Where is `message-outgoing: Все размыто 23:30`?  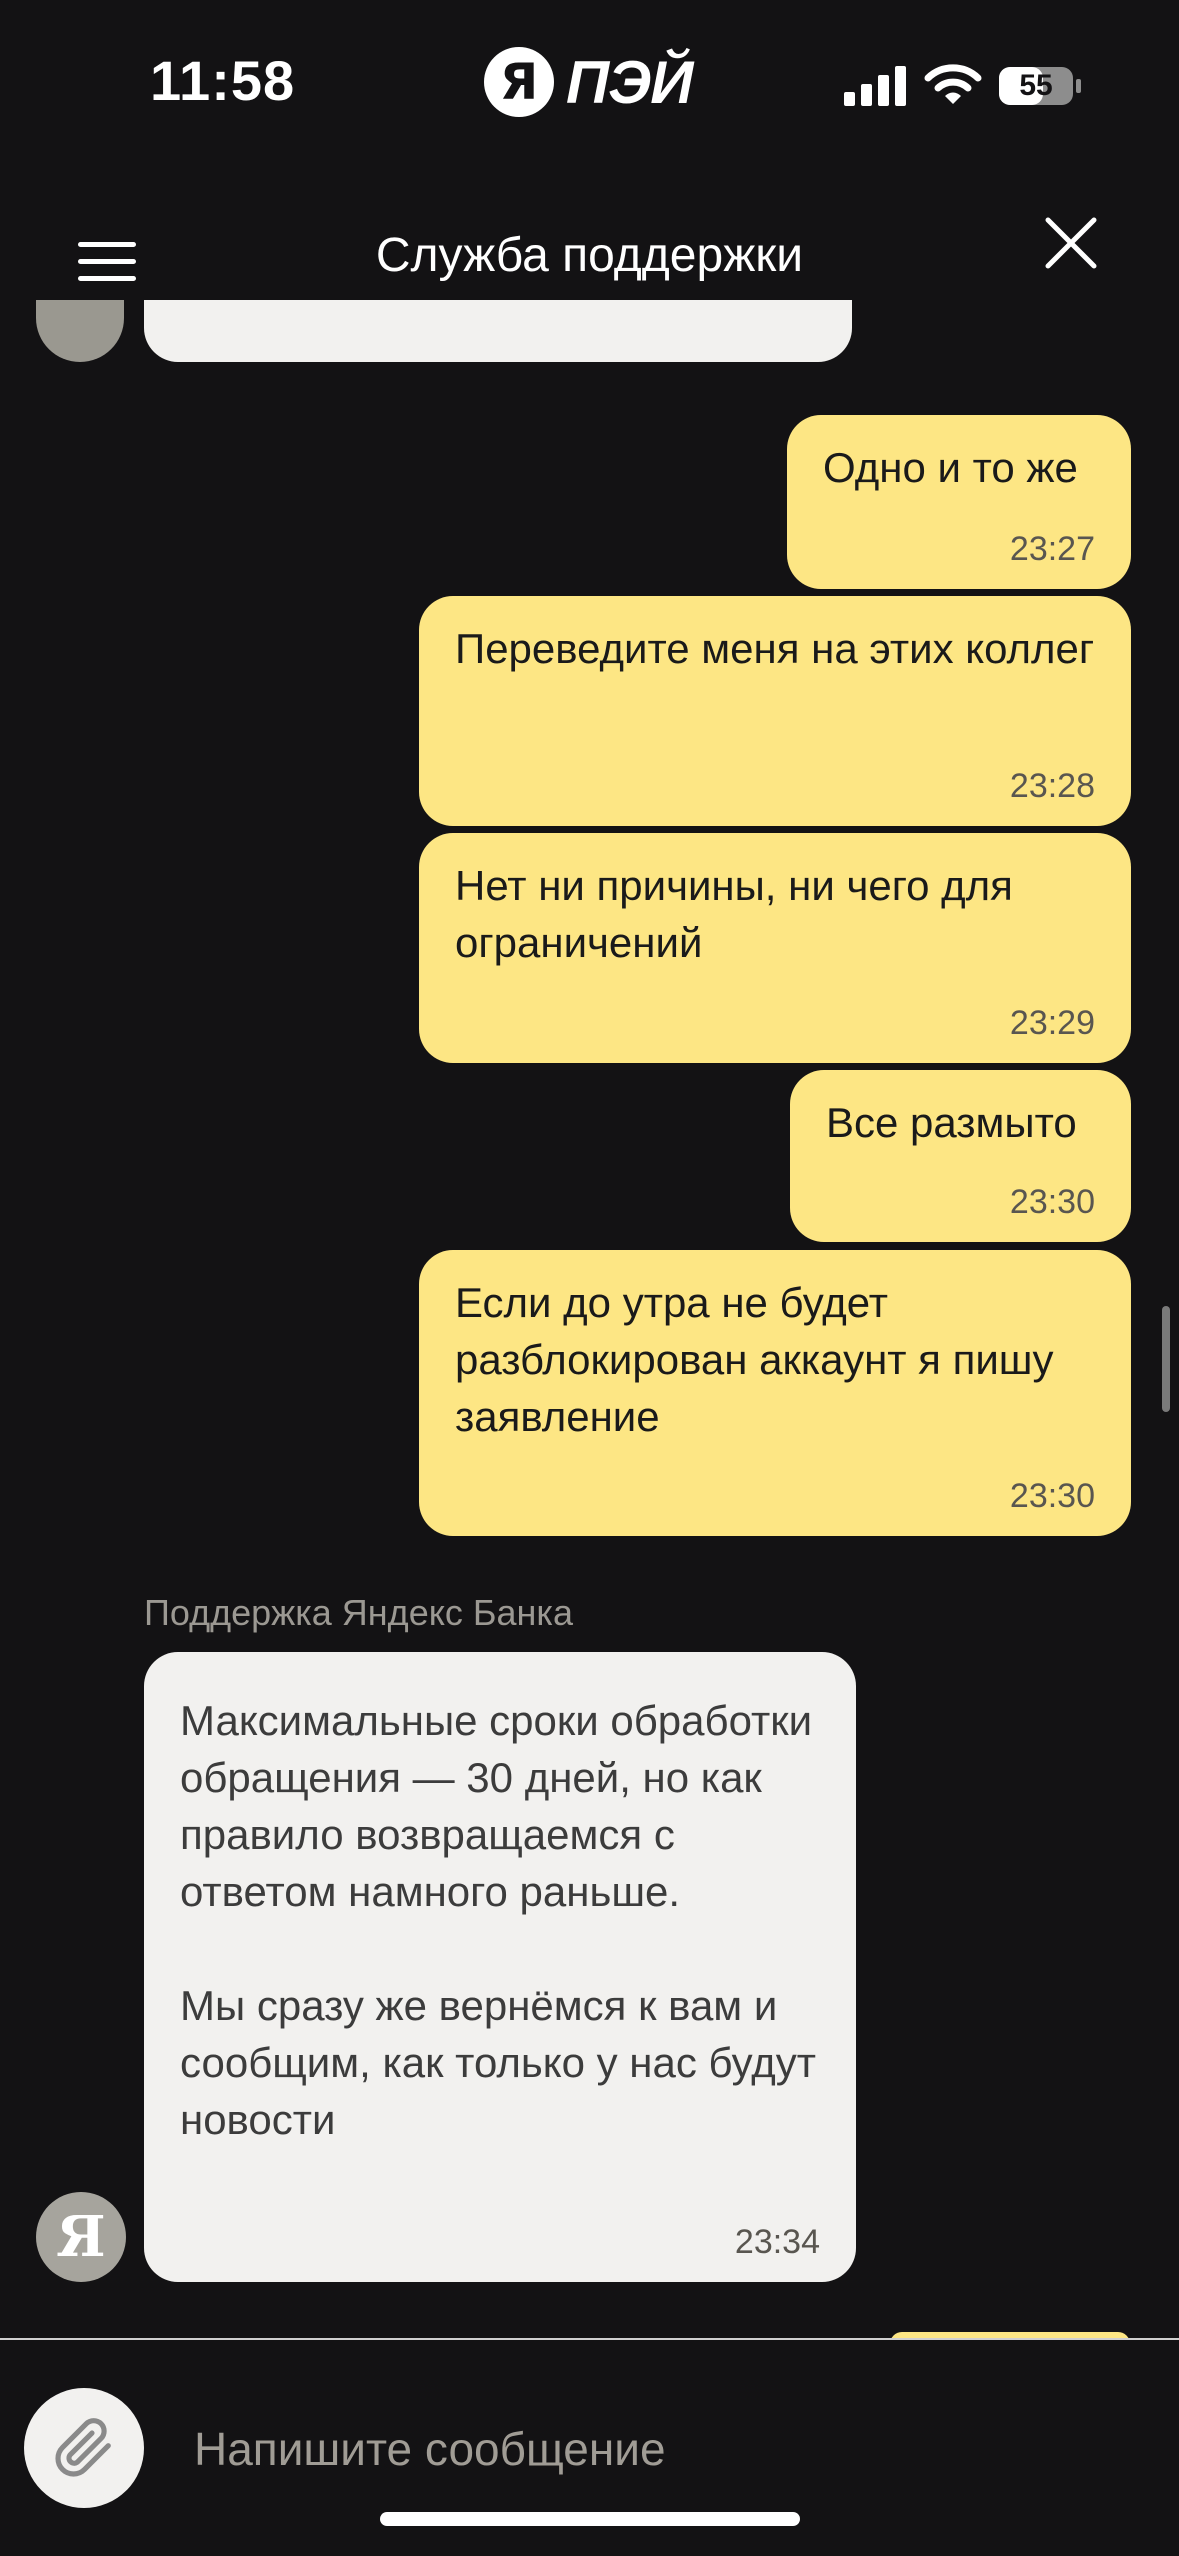
message-outgoing: Все размыто 23:30 is located at coordinates (960, 1156).